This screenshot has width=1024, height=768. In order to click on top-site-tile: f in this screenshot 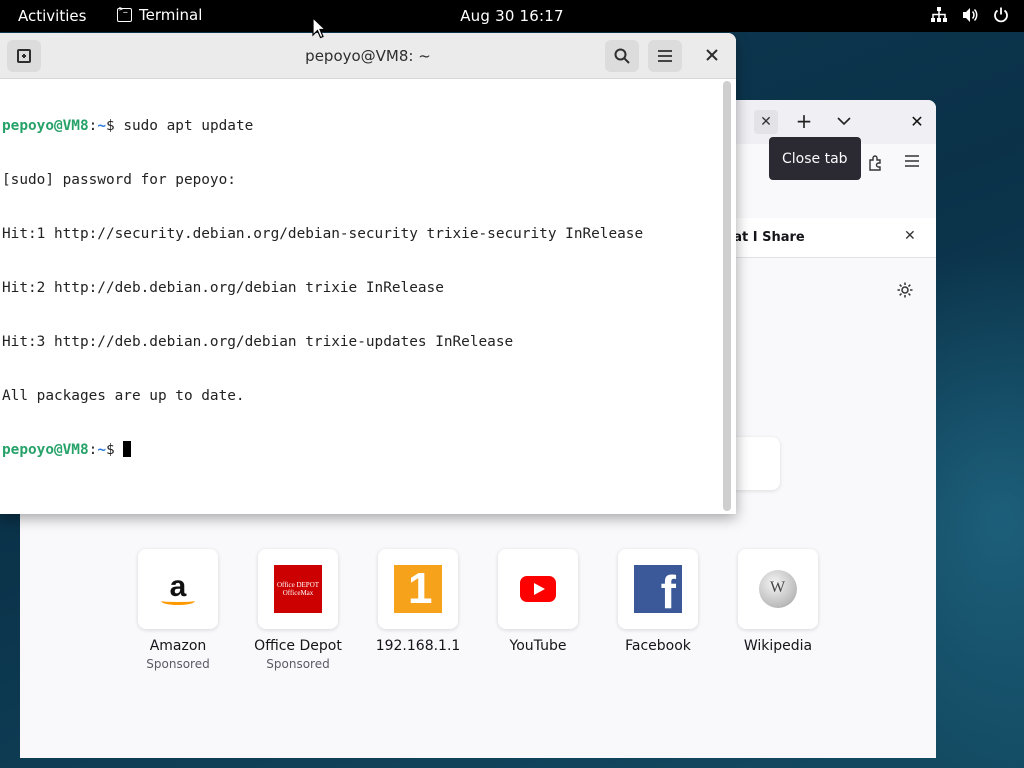, I will do `click(658, 589)`.